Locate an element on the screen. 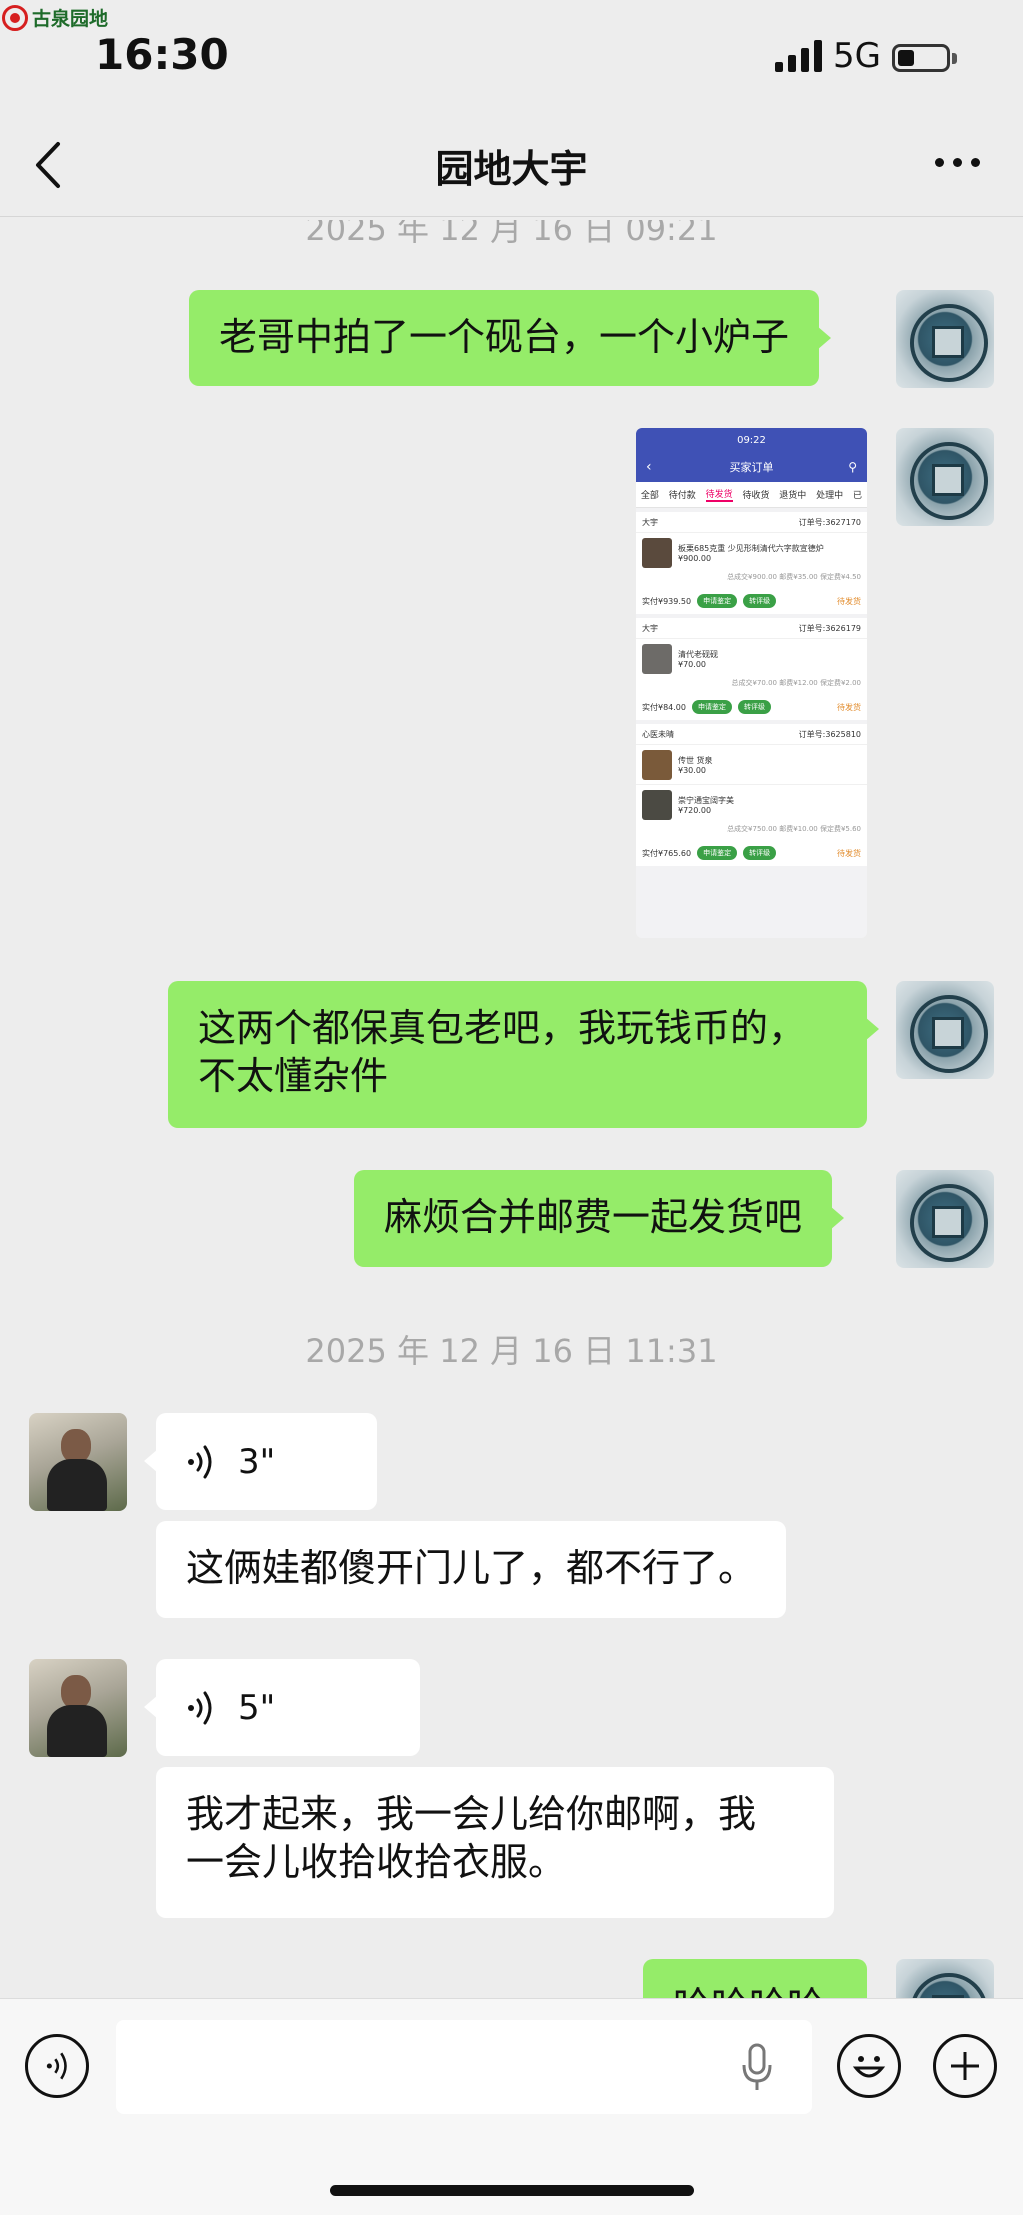  timestamp: 2025 年 12 月 16 日 11:31 is located at coordinates (511, 1351).